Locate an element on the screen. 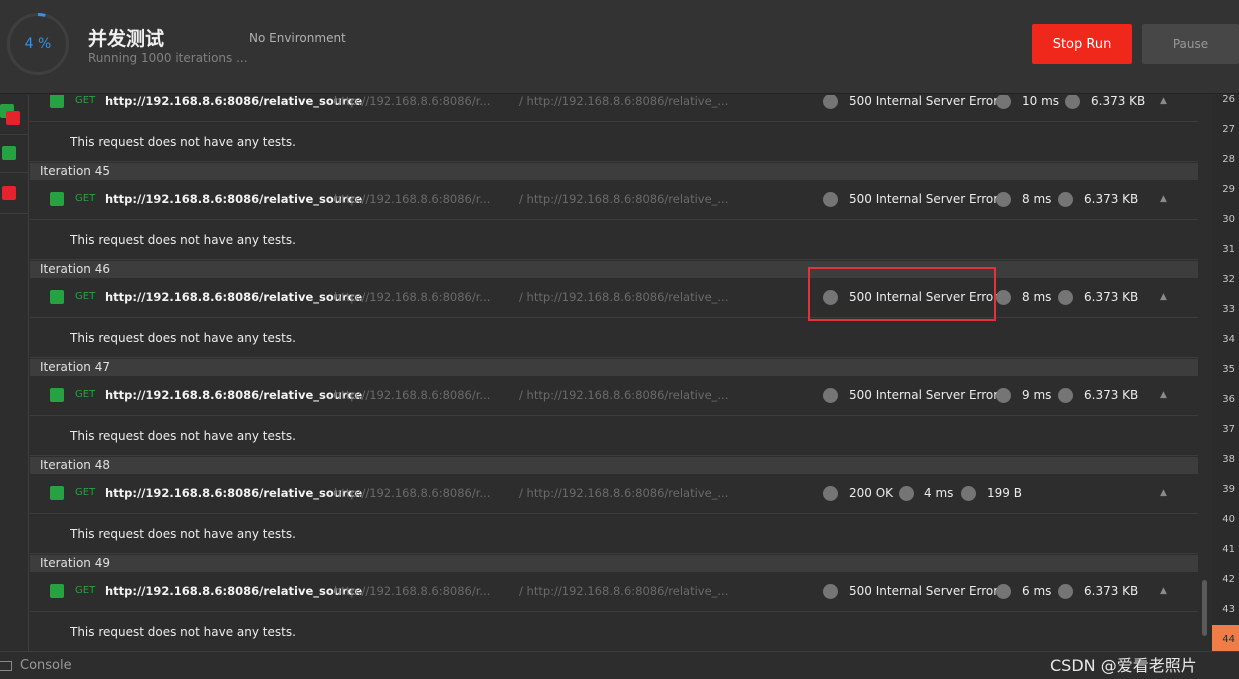 The height and width of the screenshot is (679, 1239). pause-button: Pause is located at coordinates (1190, 44).